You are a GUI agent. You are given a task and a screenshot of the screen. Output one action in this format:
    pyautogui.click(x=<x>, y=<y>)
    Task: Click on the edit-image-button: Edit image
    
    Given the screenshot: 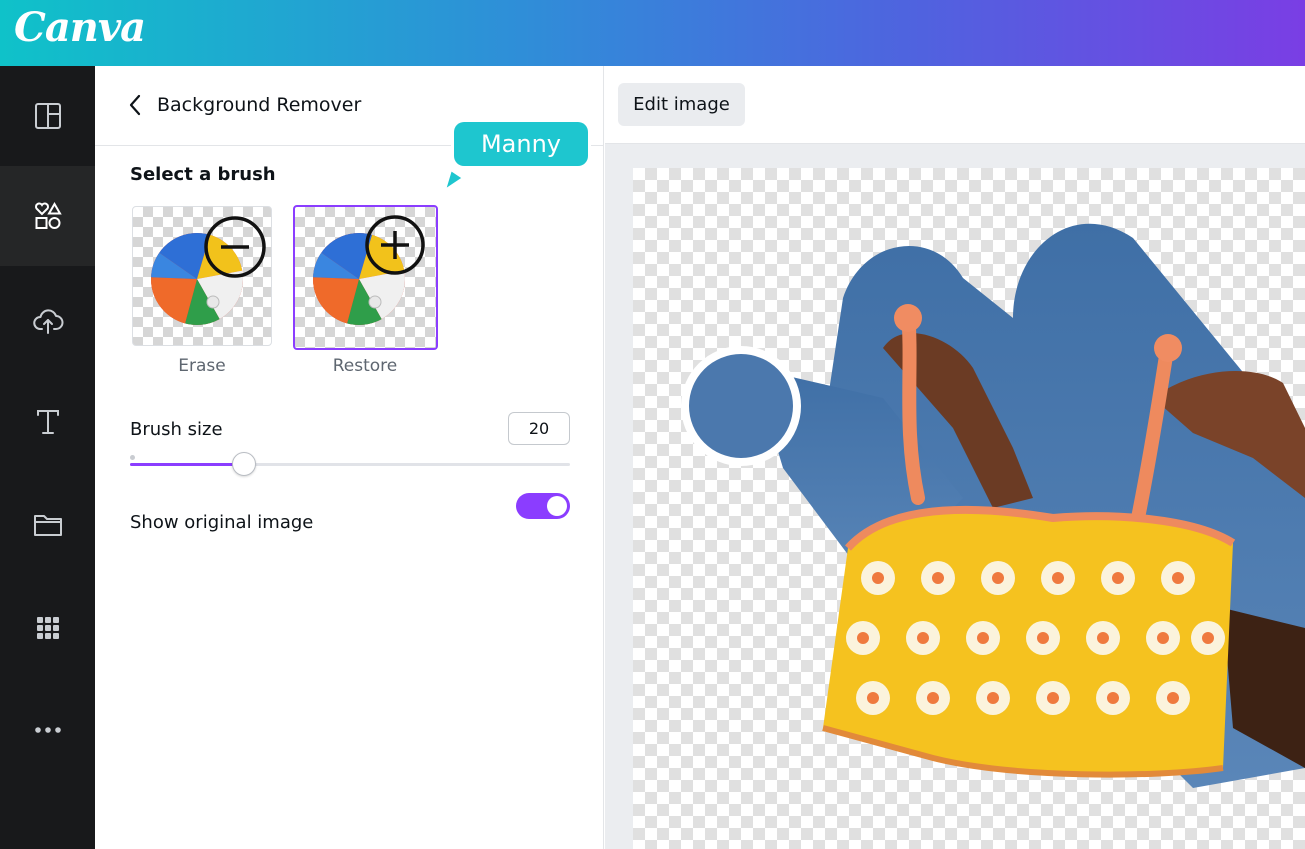 What is the action you would take?
    pyautogui.click(x=681, y=104)
    